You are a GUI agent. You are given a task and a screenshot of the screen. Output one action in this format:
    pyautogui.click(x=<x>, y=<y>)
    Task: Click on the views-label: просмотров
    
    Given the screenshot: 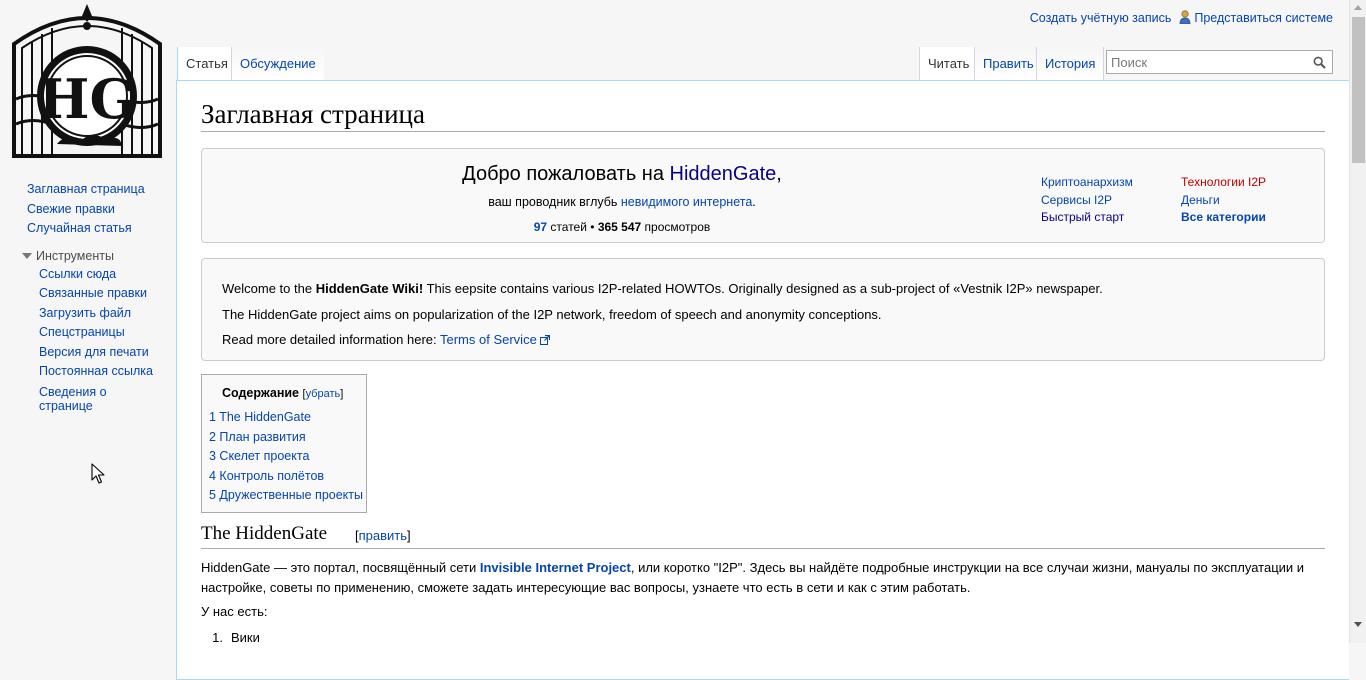 What is the action you would take?
    pyautogui.click(x=676, y=227)
    